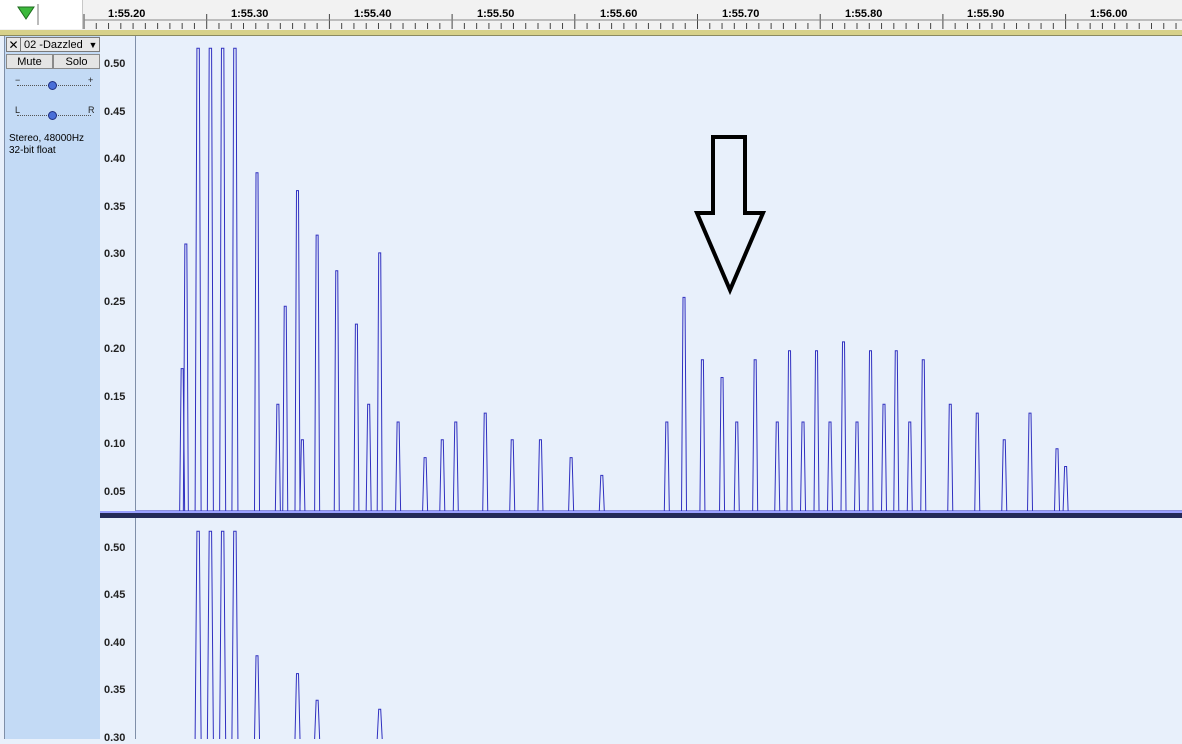 This screenshot has width=1182, height=744. What do you see at coordinates (91, 110) in the screenshot?
I see `pan-right-label: R` at bounding box center [91, 110].